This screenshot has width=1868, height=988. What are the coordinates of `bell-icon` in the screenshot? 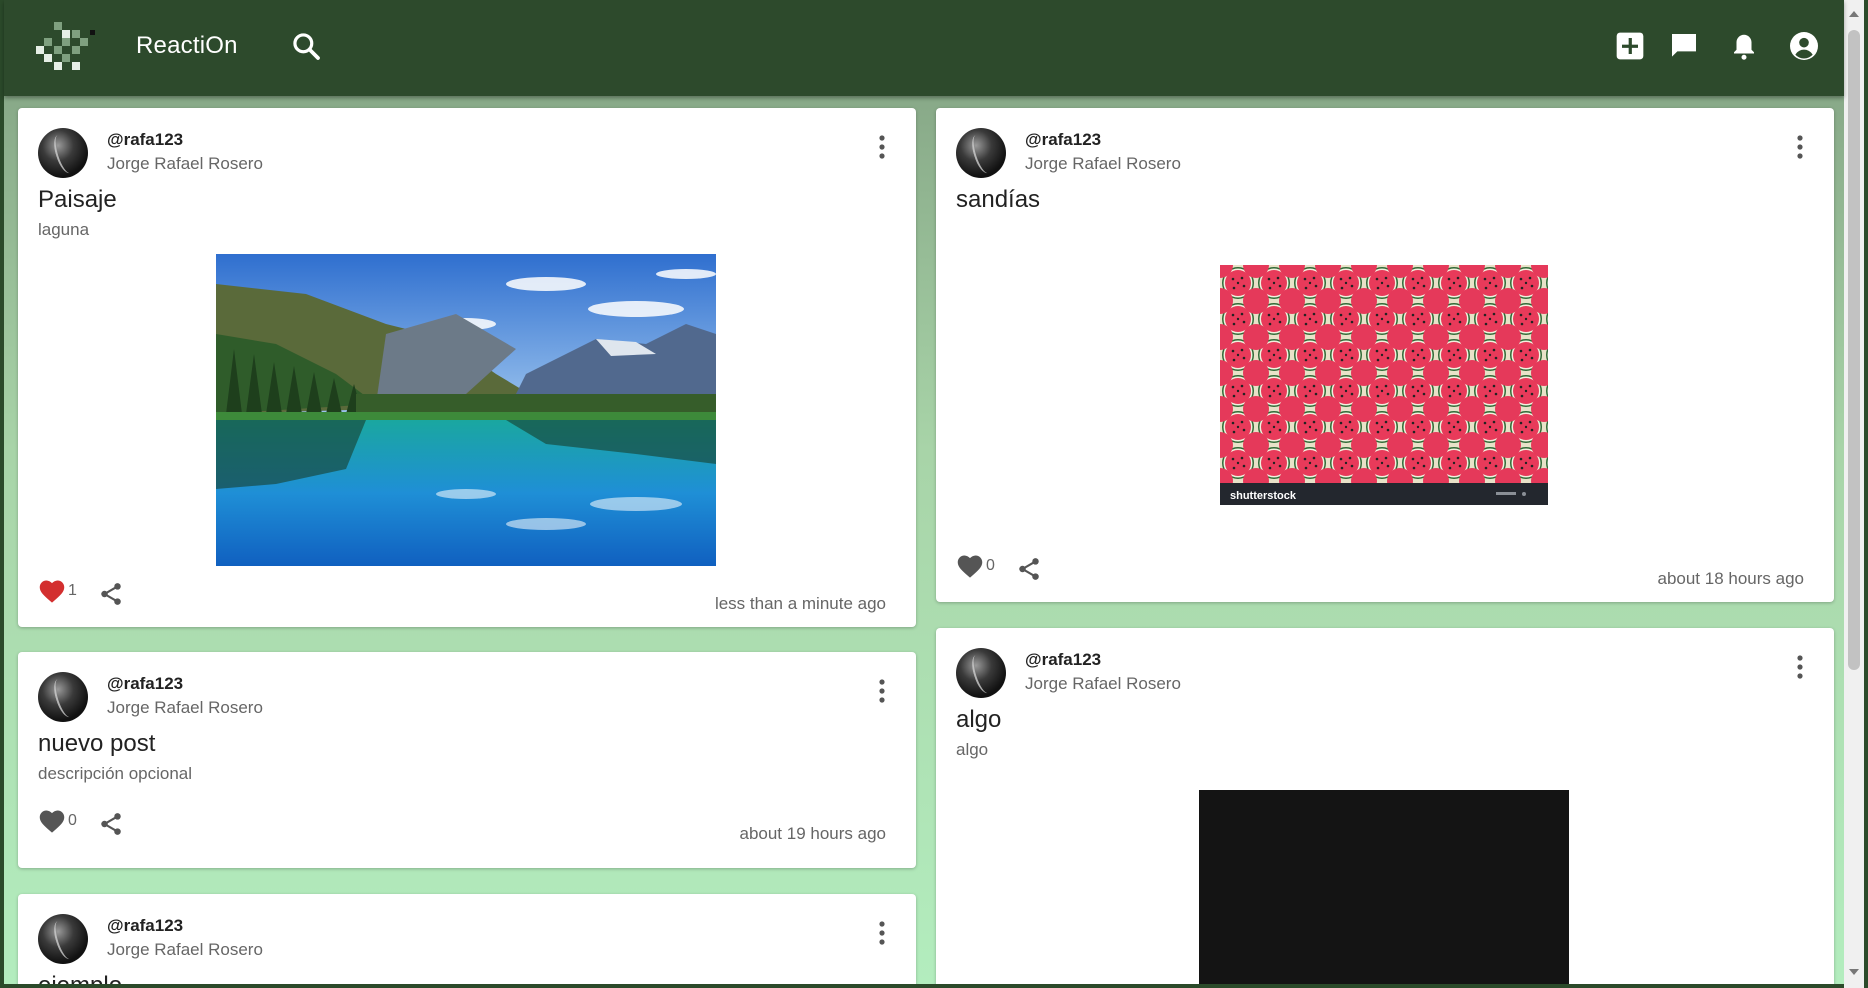 It's located at (1744, 46).